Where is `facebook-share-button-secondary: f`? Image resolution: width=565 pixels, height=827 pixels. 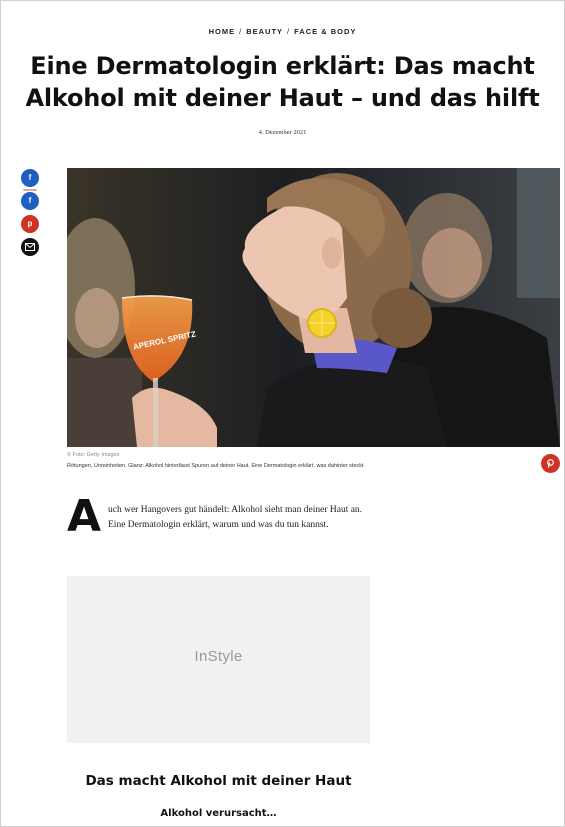
facebook-share-button-secondary: f is located at coordinates (30, 201).